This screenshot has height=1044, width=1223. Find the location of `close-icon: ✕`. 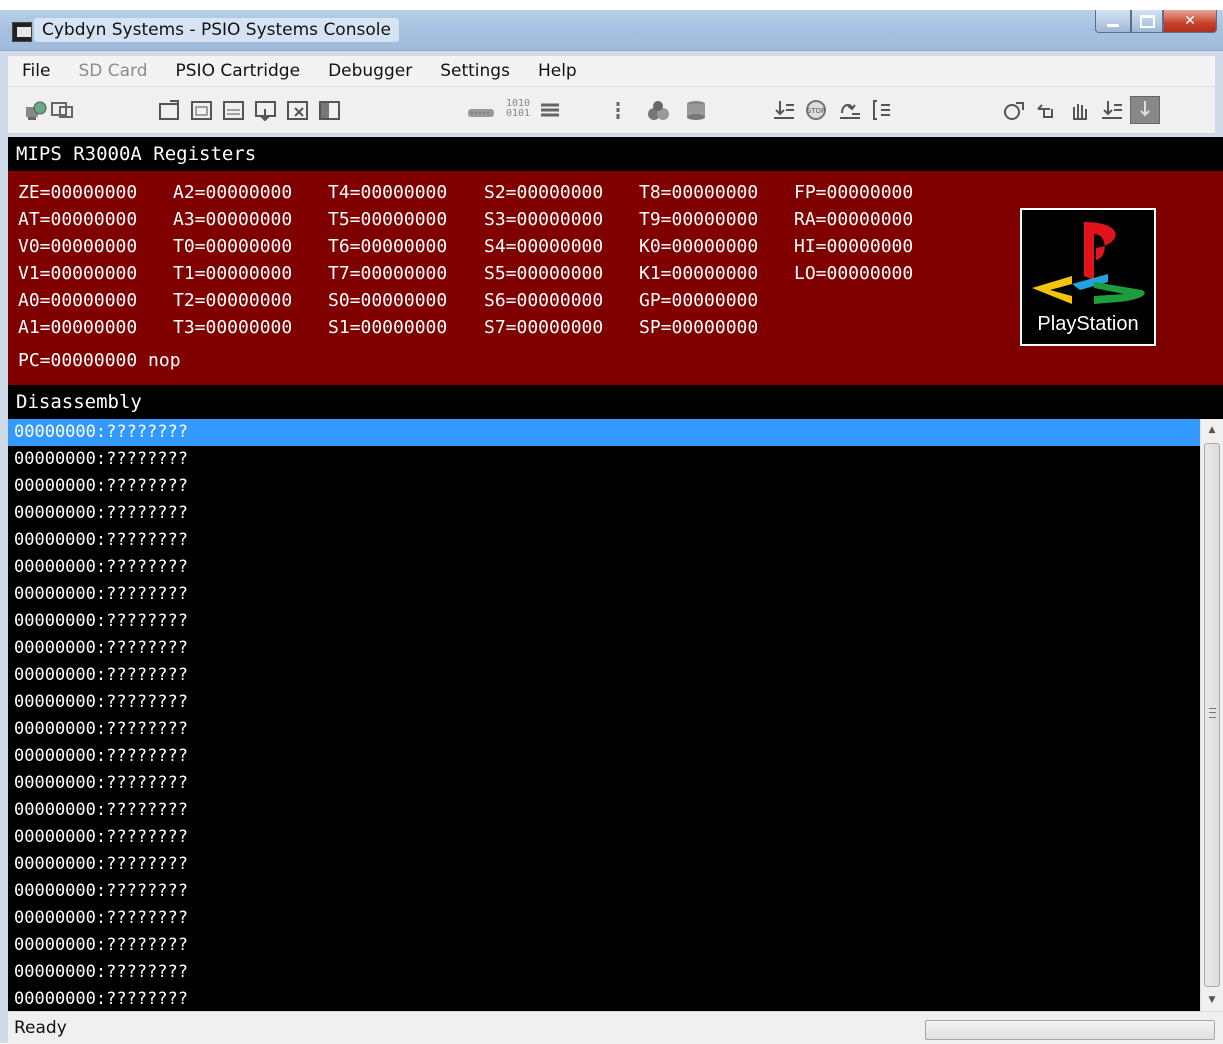

close-icon: ✕ is located at coordinates (1190, 21).